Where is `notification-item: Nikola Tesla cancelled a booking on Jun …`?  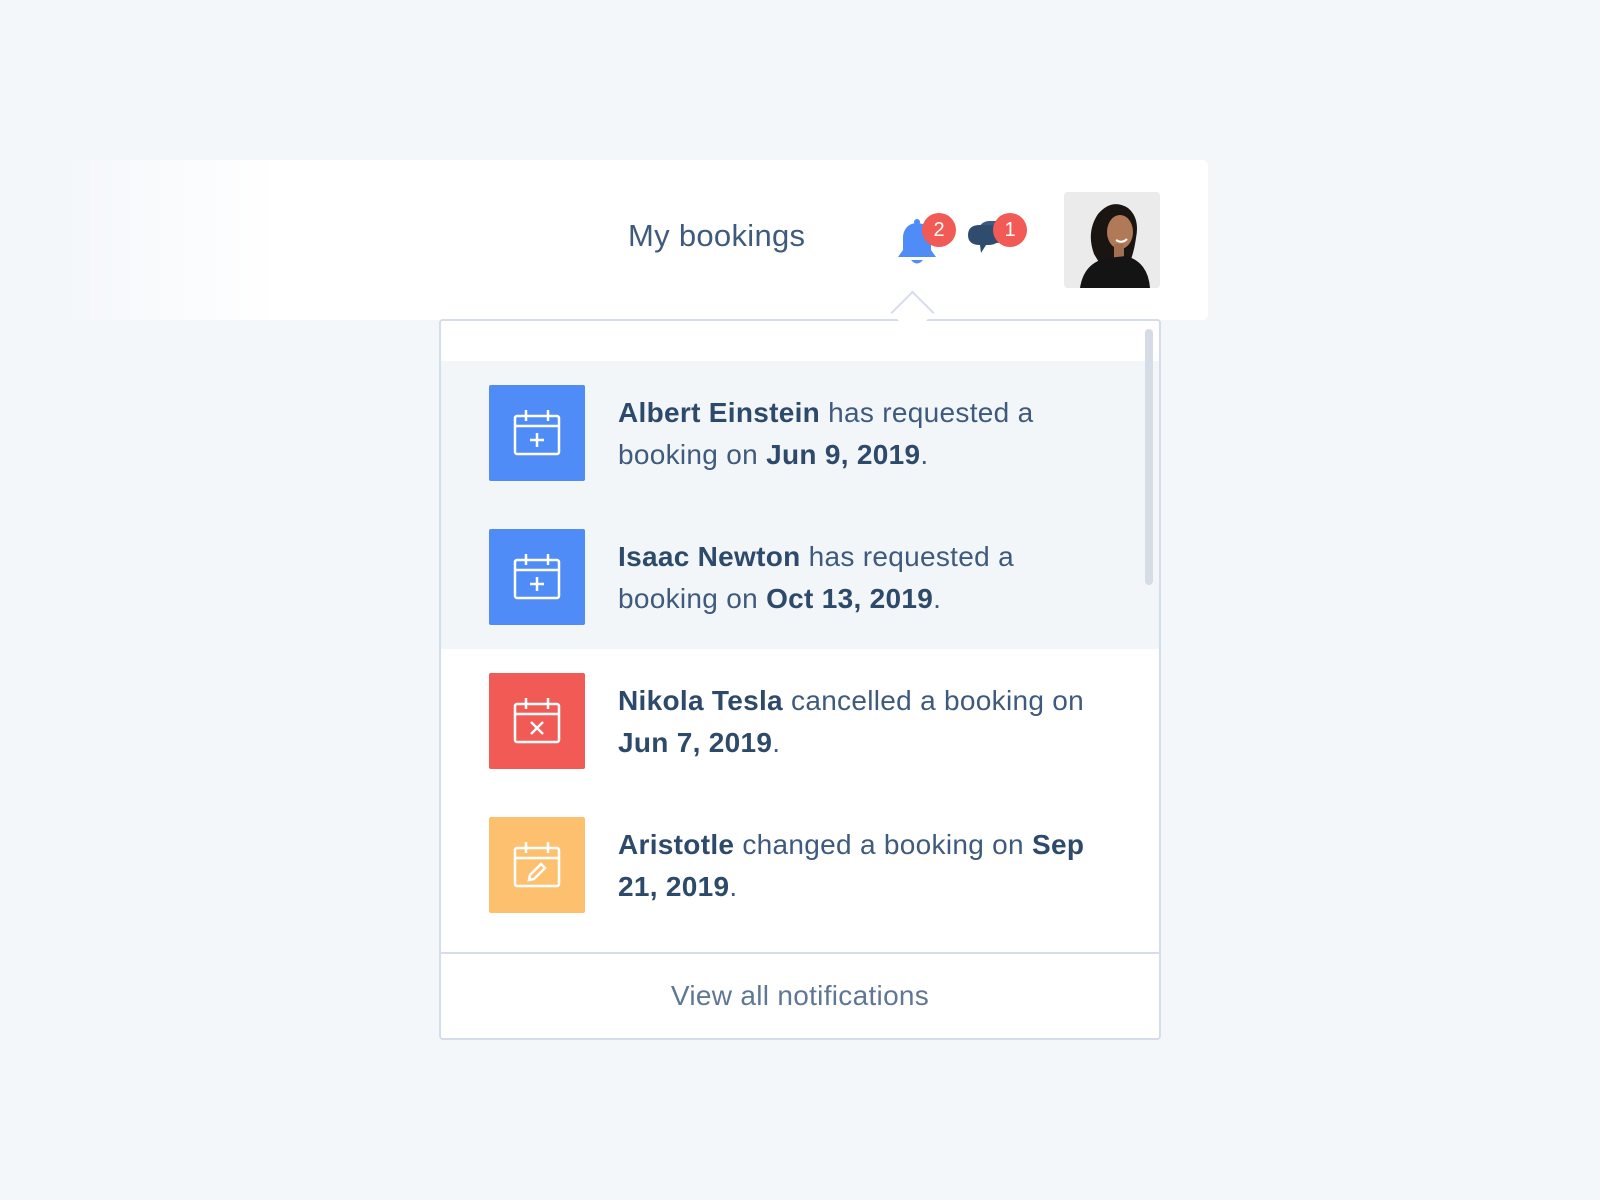 notification-item: Nikola Tesla cancelled a booking on Jun … is located at coordinates (800, 721).